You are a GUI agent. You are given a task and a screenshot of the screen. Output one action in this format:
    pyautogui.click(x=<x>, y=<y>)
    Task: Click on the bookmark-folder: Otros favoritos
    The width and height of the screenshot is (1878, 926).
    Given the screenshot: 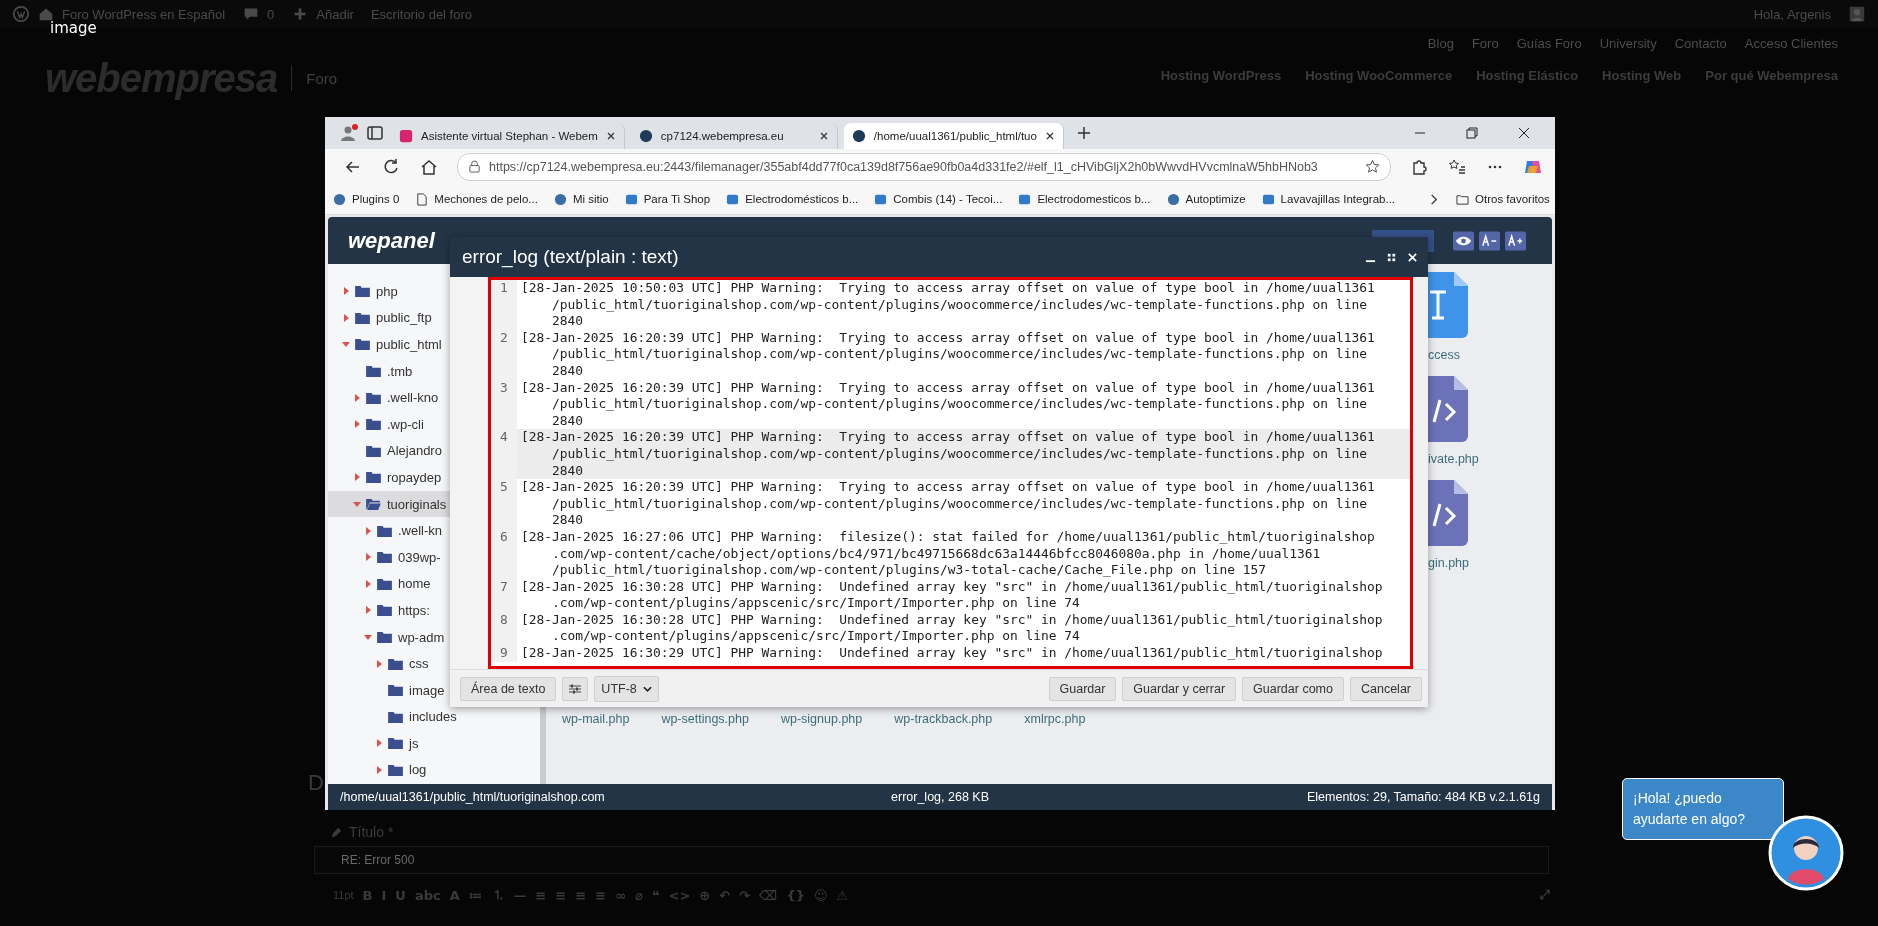 What is the action you would take?
    pyautogui.click(x=1503, y=199)
    